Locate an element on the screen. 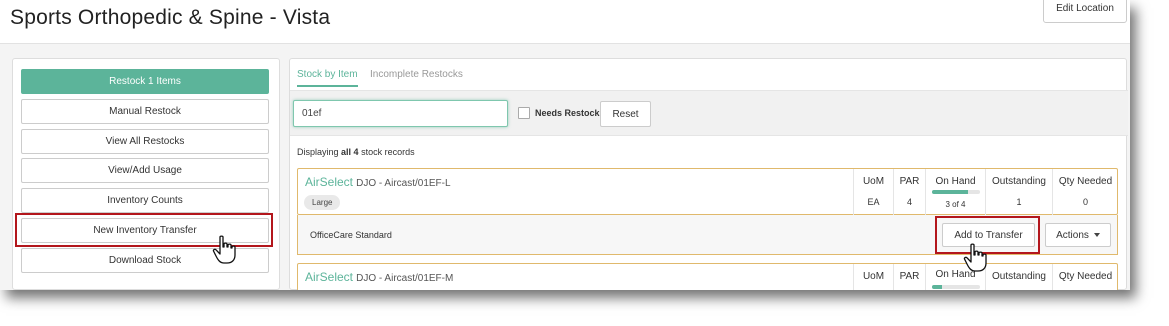  view-all-restocks-button: View All Restocks is located at coordinates (145, 141).